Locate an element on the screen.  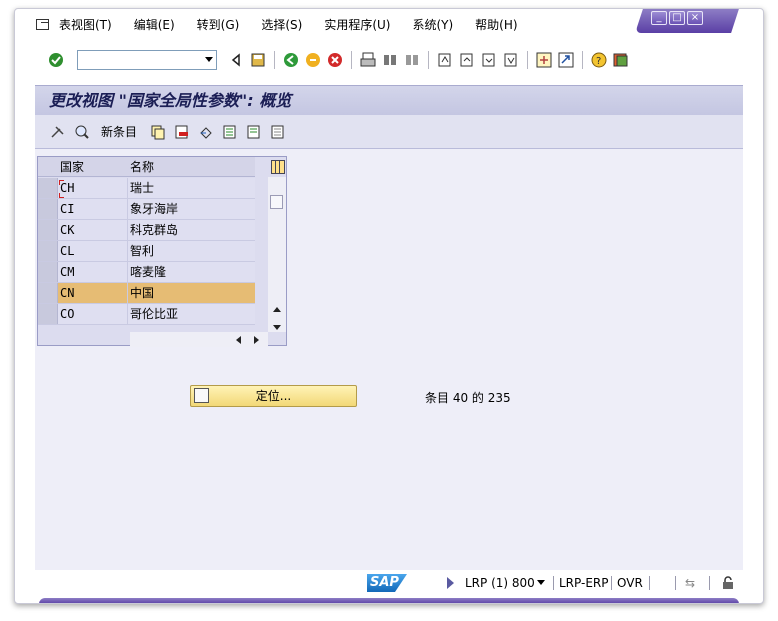
print-icon is located at coordinates (368, 60).